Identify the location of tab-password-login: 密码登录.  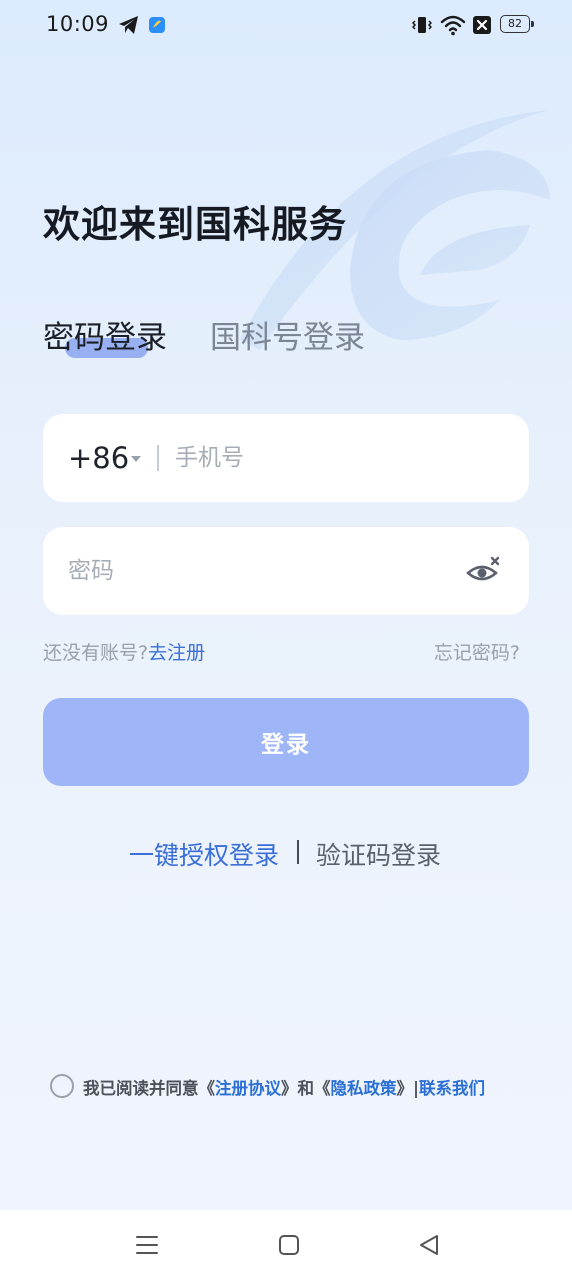
(105, 334).